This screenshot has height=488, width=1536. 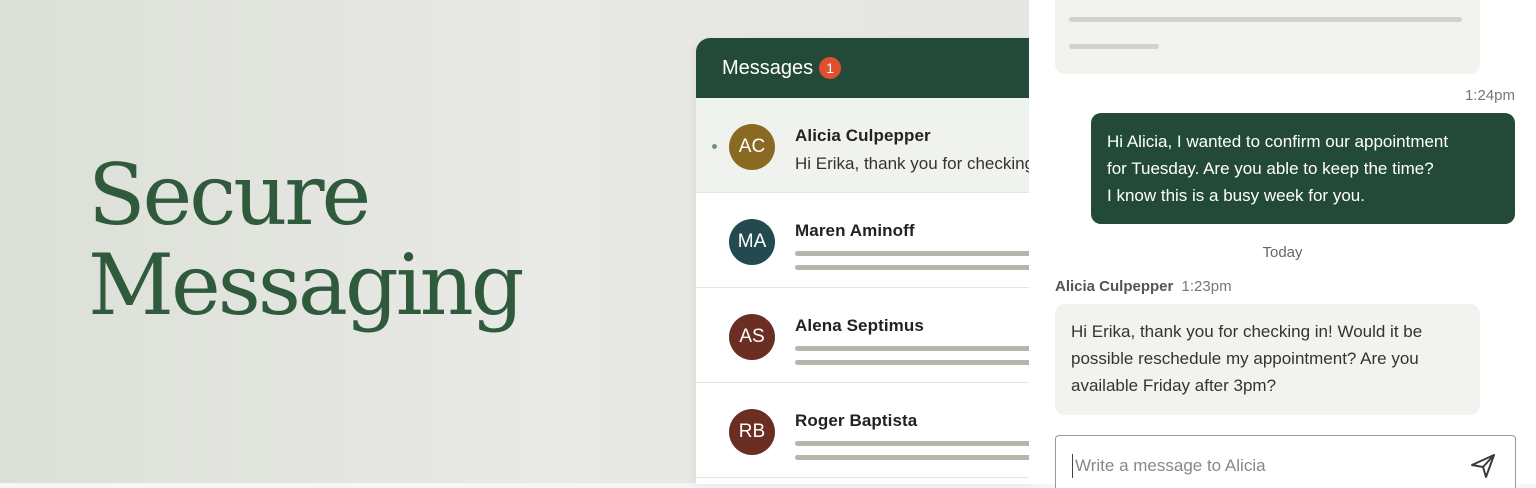 I want to click on conversation-name: Alena Septimus, so click(x=859, y=325).